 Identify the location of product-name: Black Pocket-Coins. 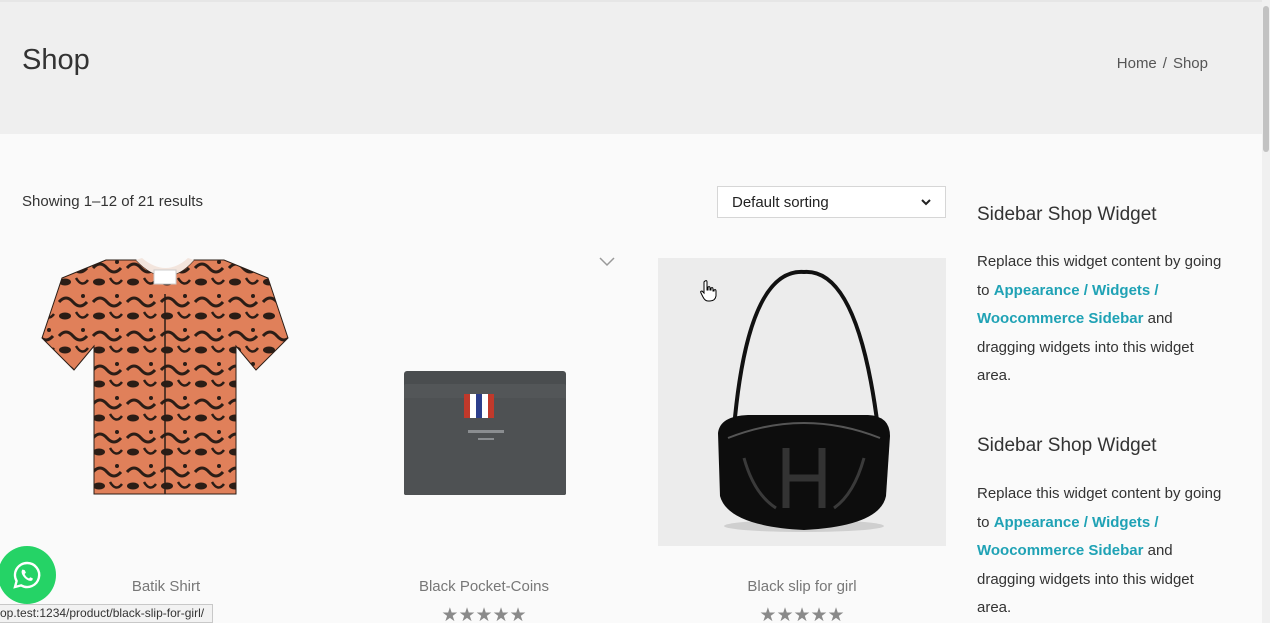
(484, 586).